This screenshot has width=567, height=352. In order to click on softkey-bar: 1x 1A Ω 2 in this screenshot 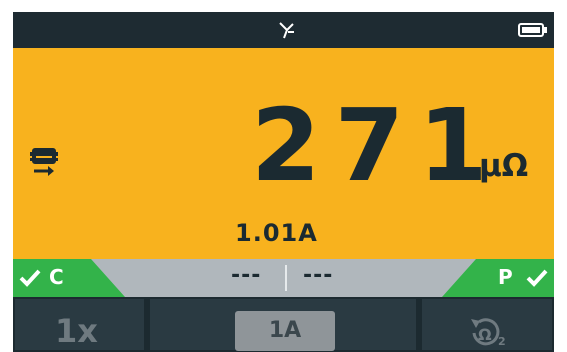, I will do `click(283, 324)`.